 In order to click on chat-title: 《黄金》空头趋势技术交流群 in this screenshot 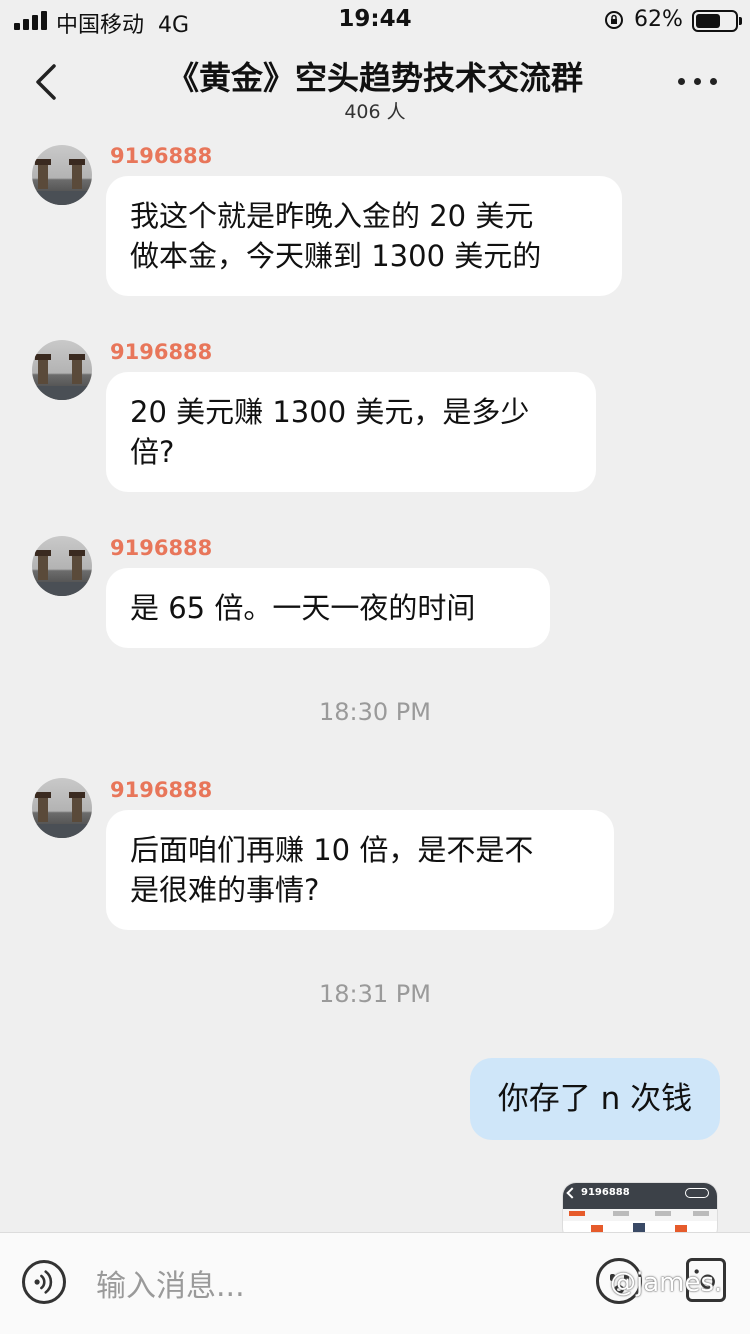, I will do `click(374, 78)`.